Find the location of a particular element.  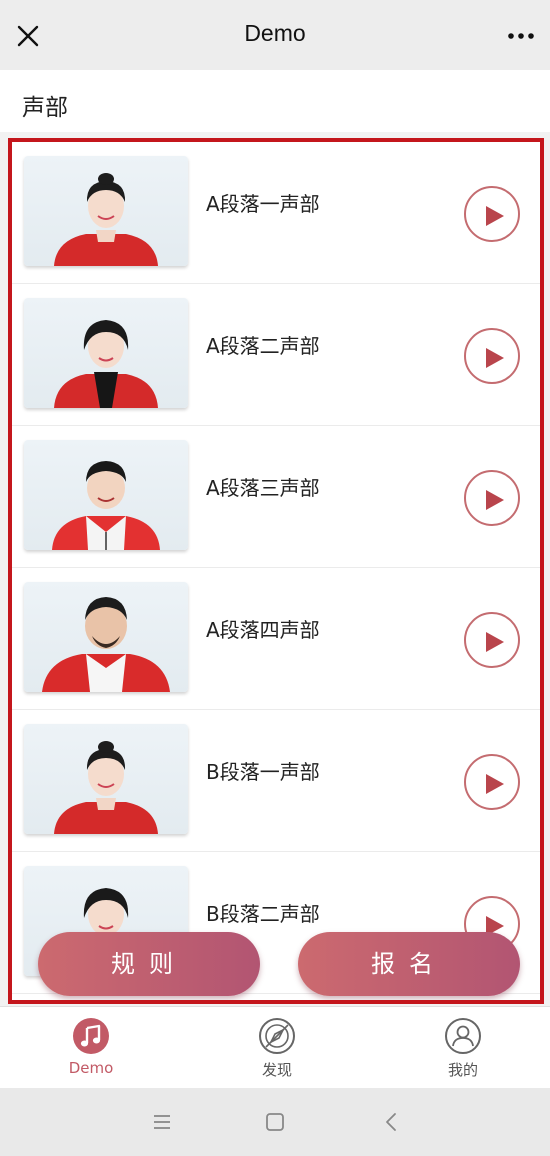

home-icon is located at coordinates (275, 1122).